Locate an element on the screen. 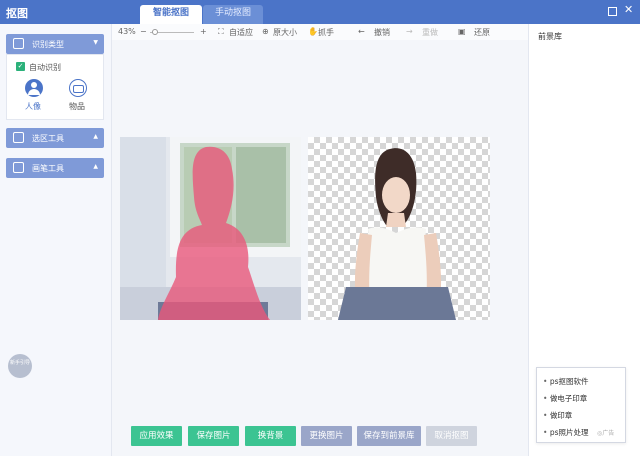 Image resolution: width=640 pixels, height=456 pixels. original-image-with-selection is located at coordinates (210, 228).